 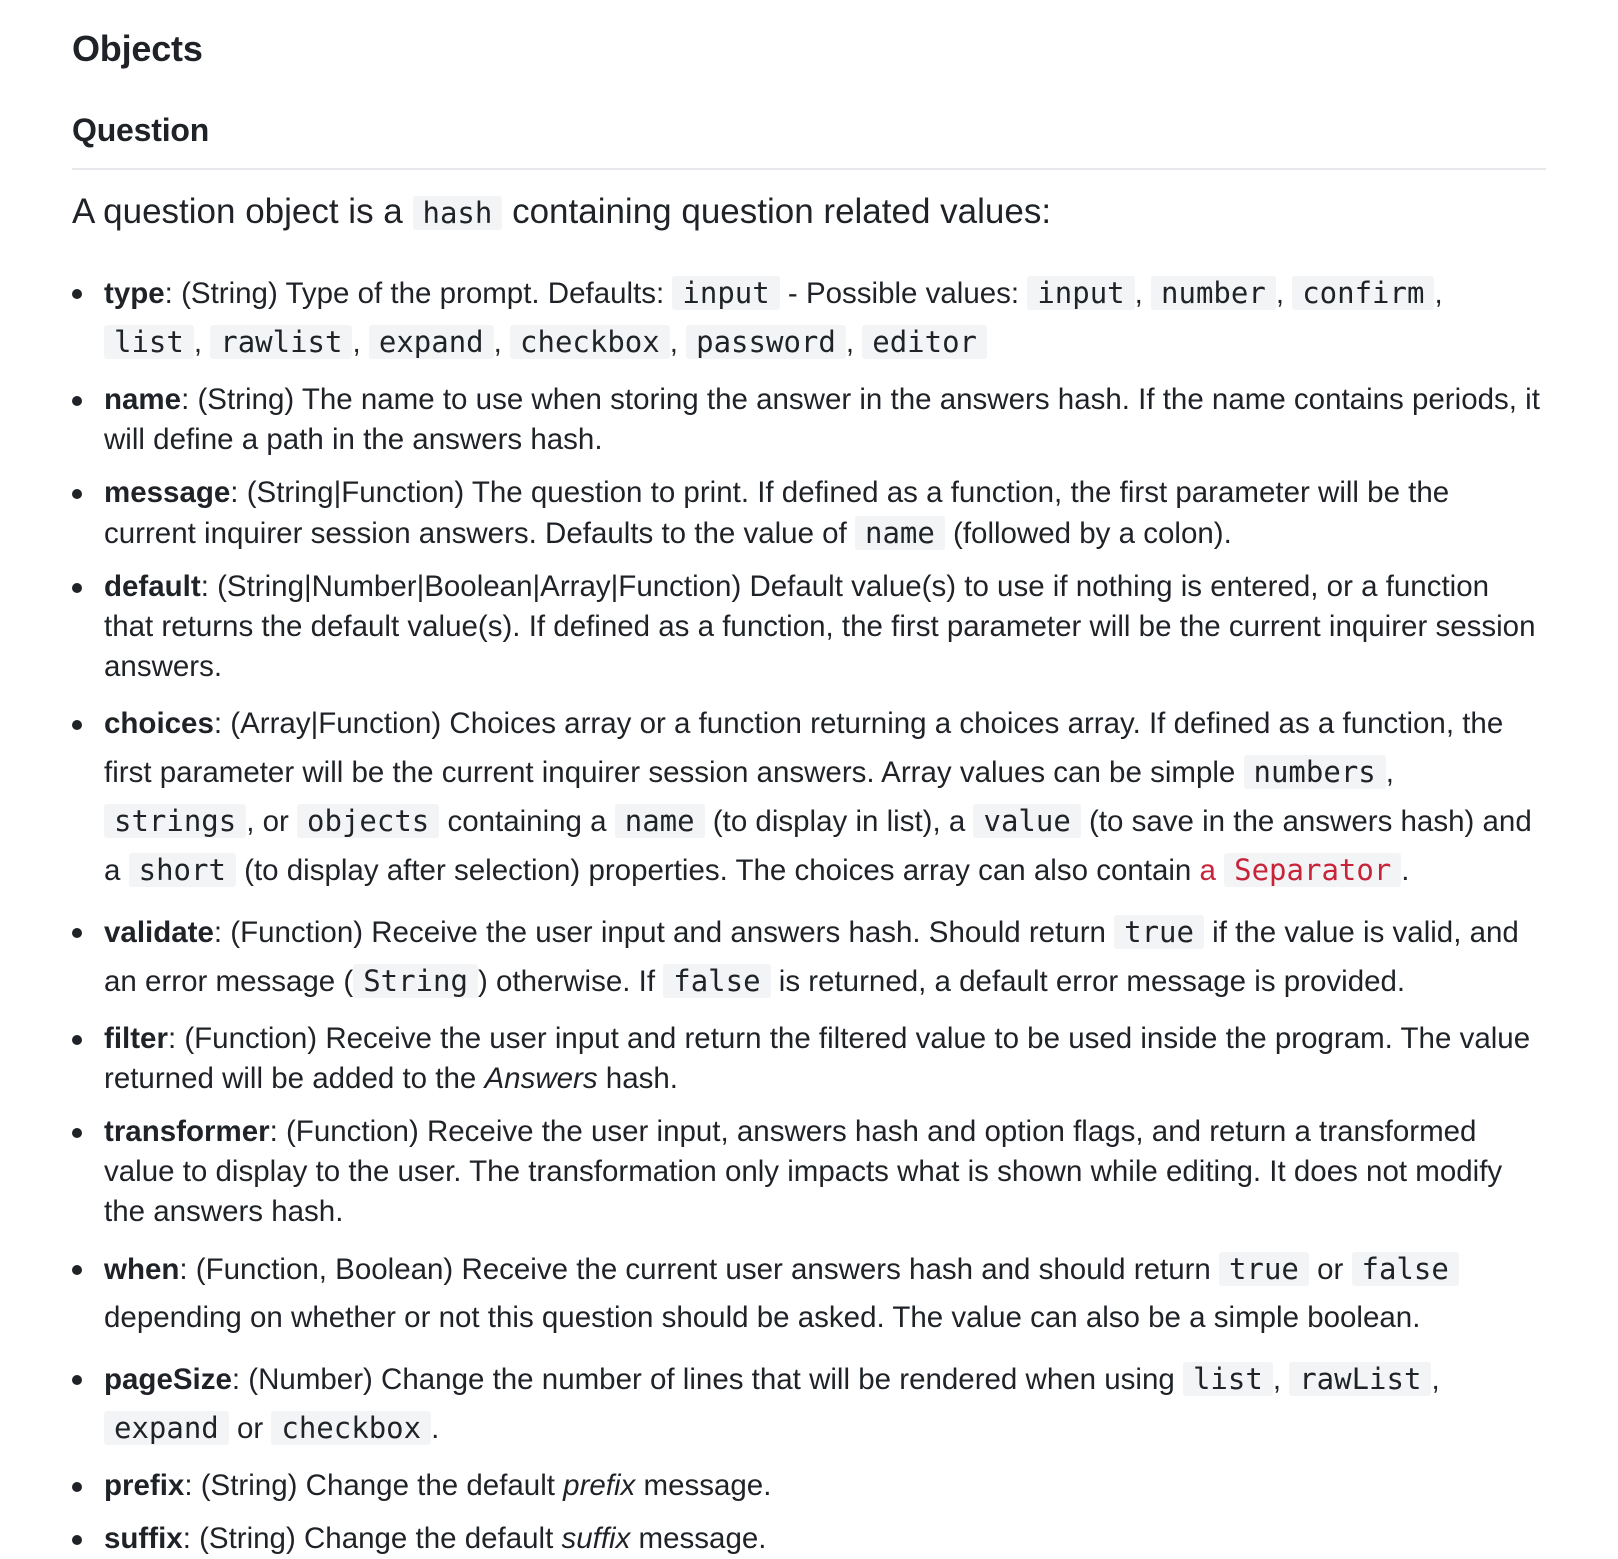 I want to click on property-text: containing a, so click(x=527, y=821).